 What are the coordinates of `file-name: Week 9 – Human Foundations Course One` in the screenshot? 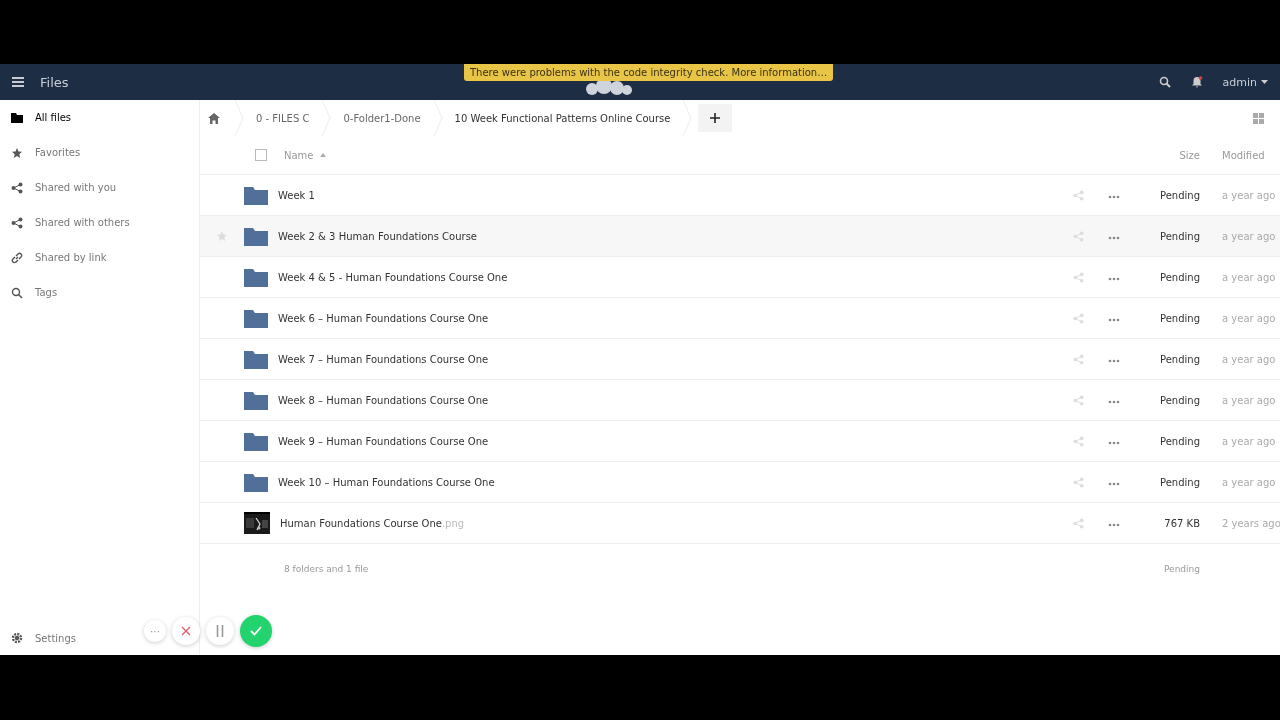 It's located at (383, 441).